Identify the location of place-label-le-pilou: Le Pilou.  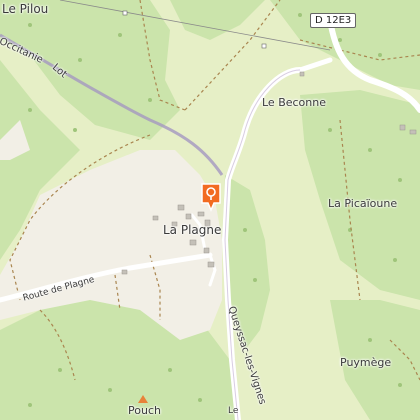
(25, 9).